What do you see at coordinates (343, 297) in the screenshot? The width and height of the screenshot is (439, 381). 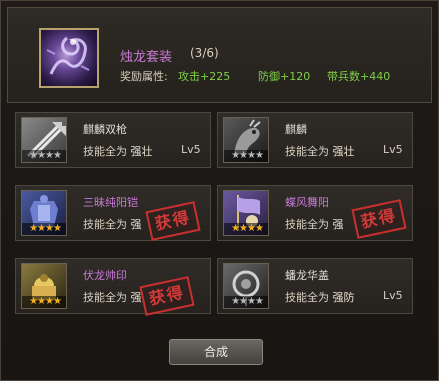 I see `skill-value: 强防` at bounding box center [343, 297].